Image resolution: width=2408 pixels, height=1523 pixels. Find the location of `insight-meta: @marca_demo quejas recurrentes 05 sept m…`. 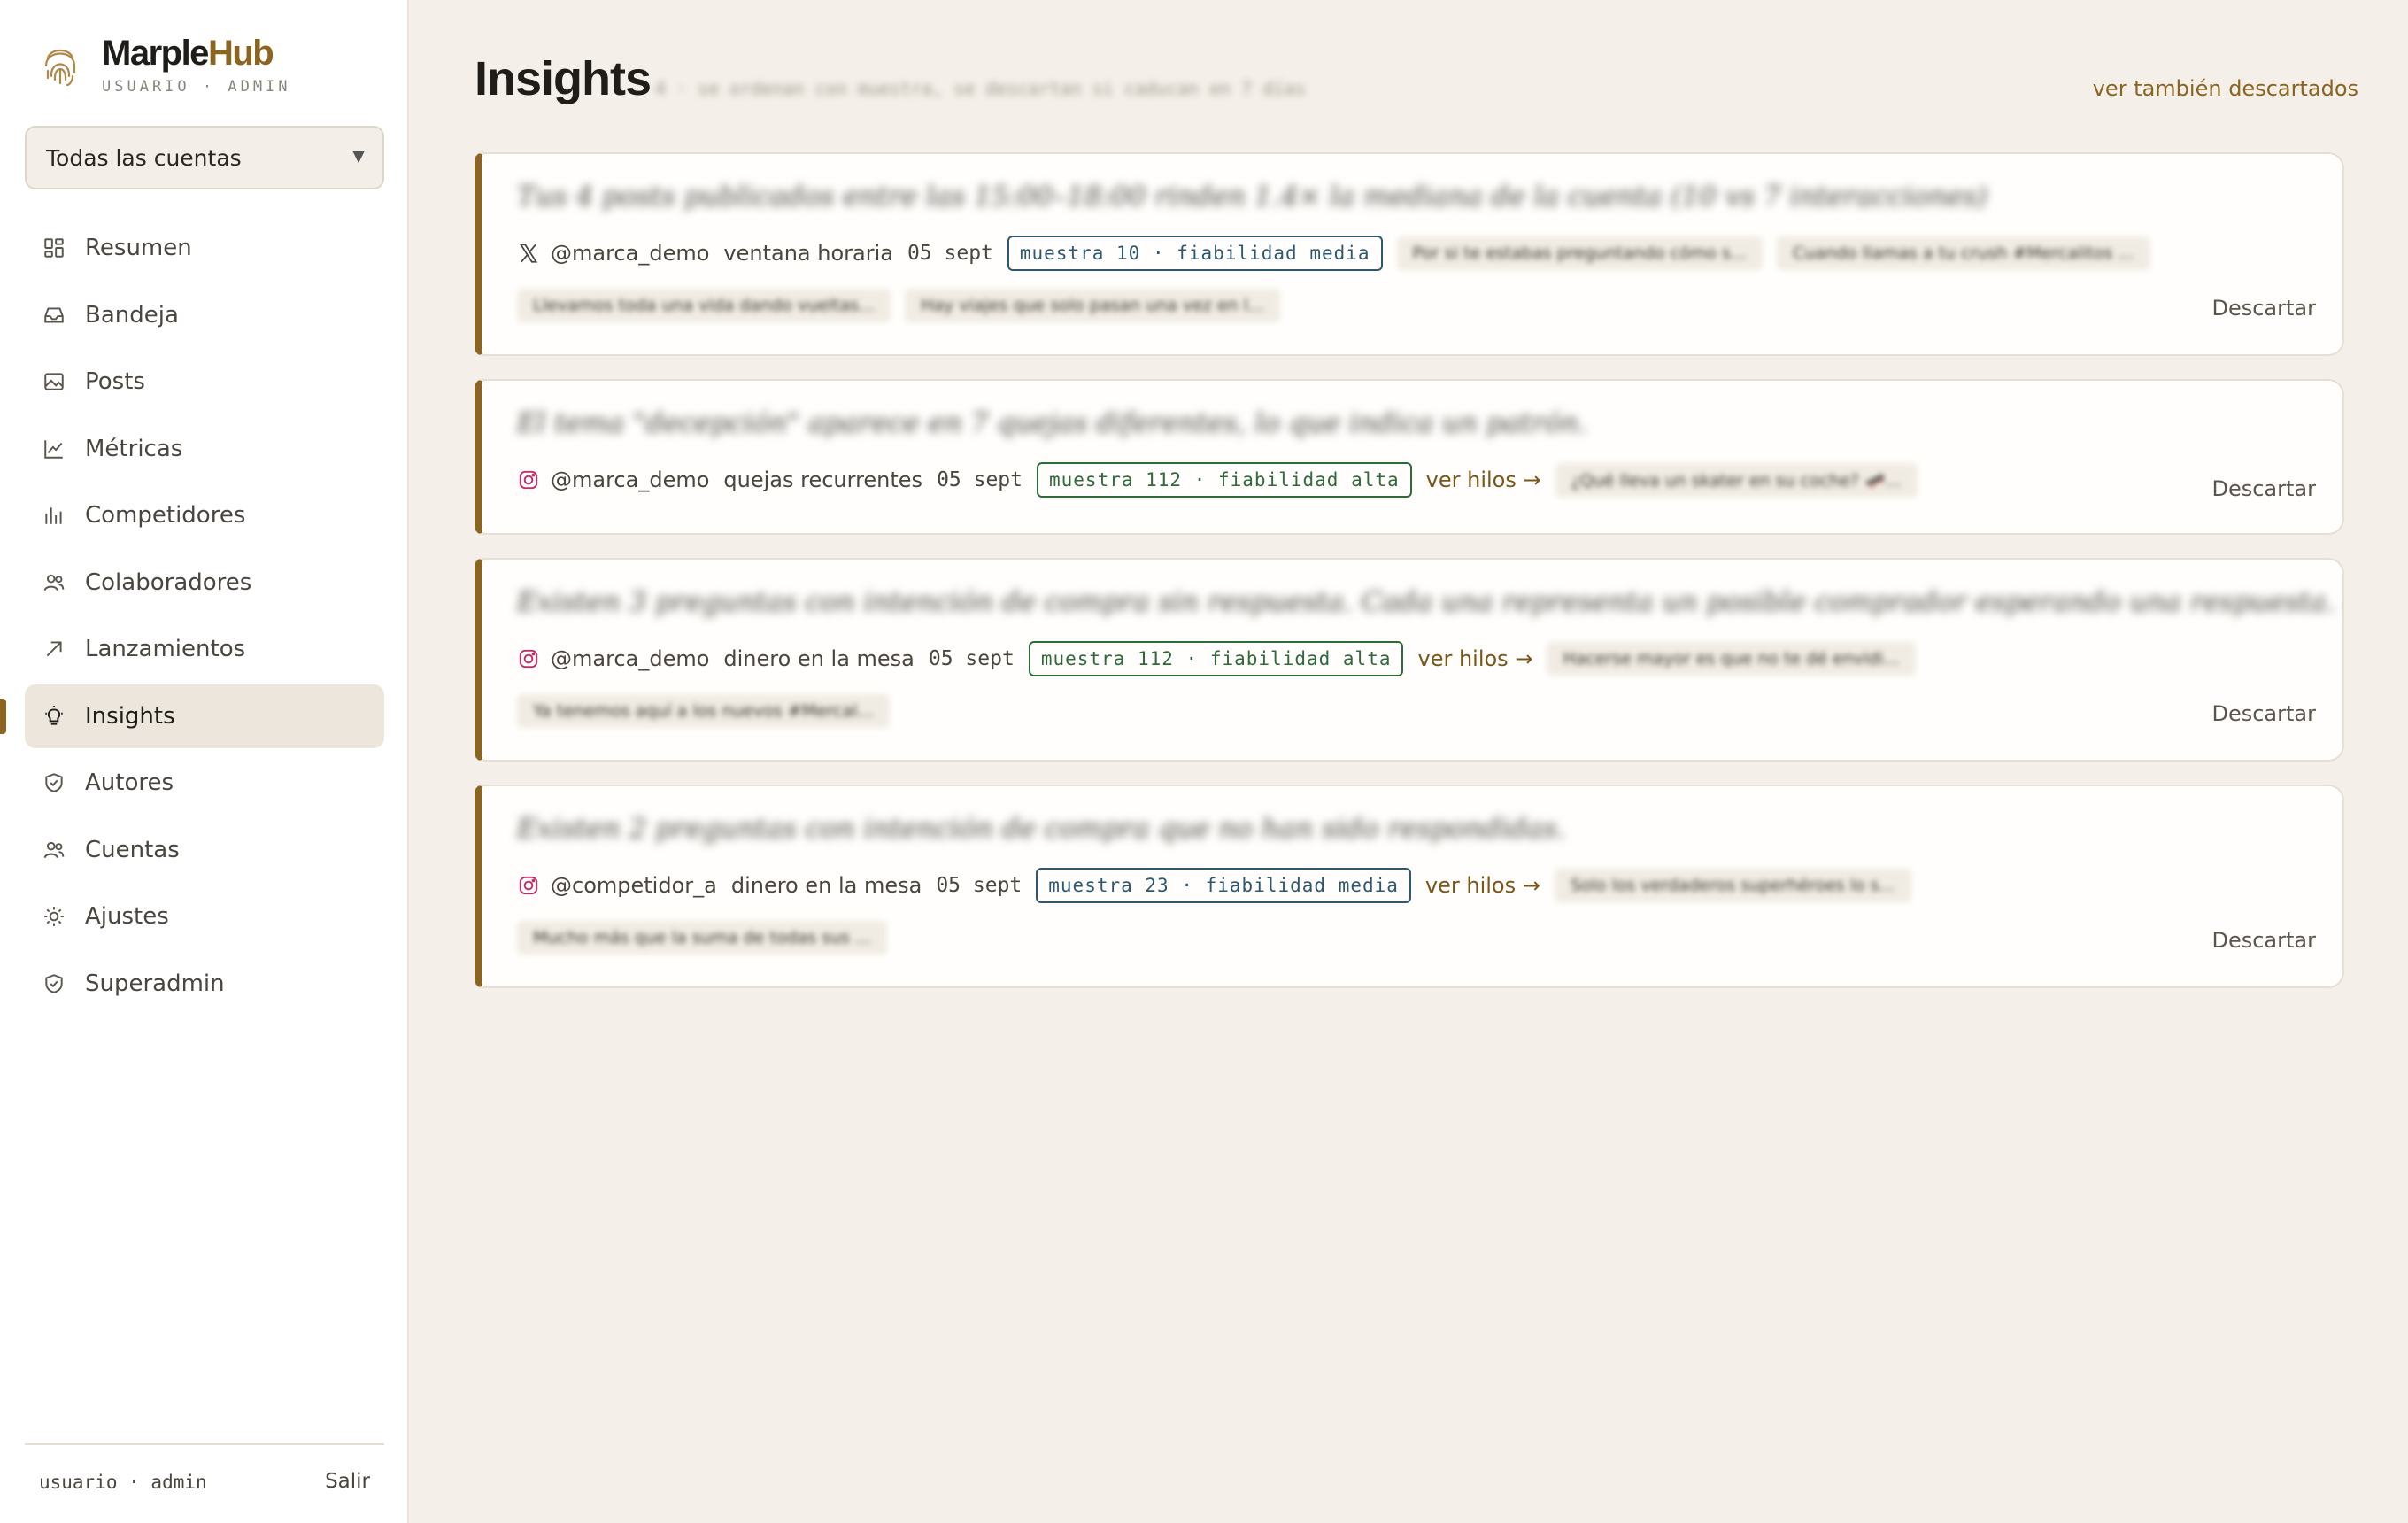

insight-meta: @marca_demo quejas recurrentes 05 sept m… is located at coordinates (1393, 488).